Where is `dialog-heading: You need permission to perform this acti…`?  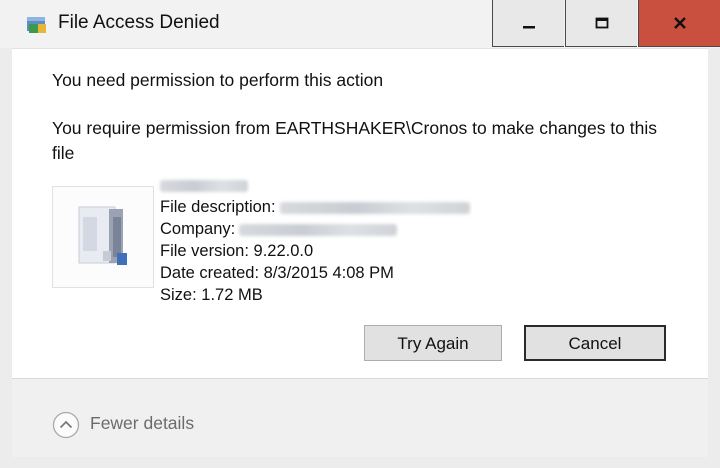 dialog-heading: You need permission to perform this acti… is located at coordinates (218, 80).